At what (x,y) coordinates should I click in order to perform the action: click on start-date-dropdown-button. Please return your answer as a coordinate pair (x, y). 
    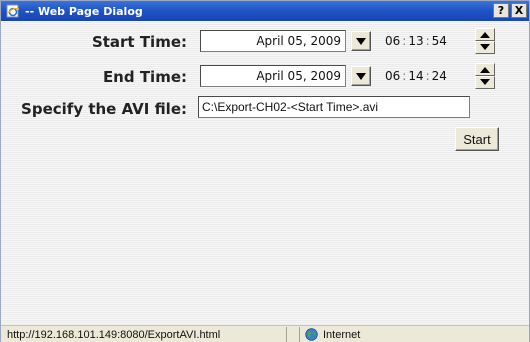
    Looking at the image, I should click on (361, 41).